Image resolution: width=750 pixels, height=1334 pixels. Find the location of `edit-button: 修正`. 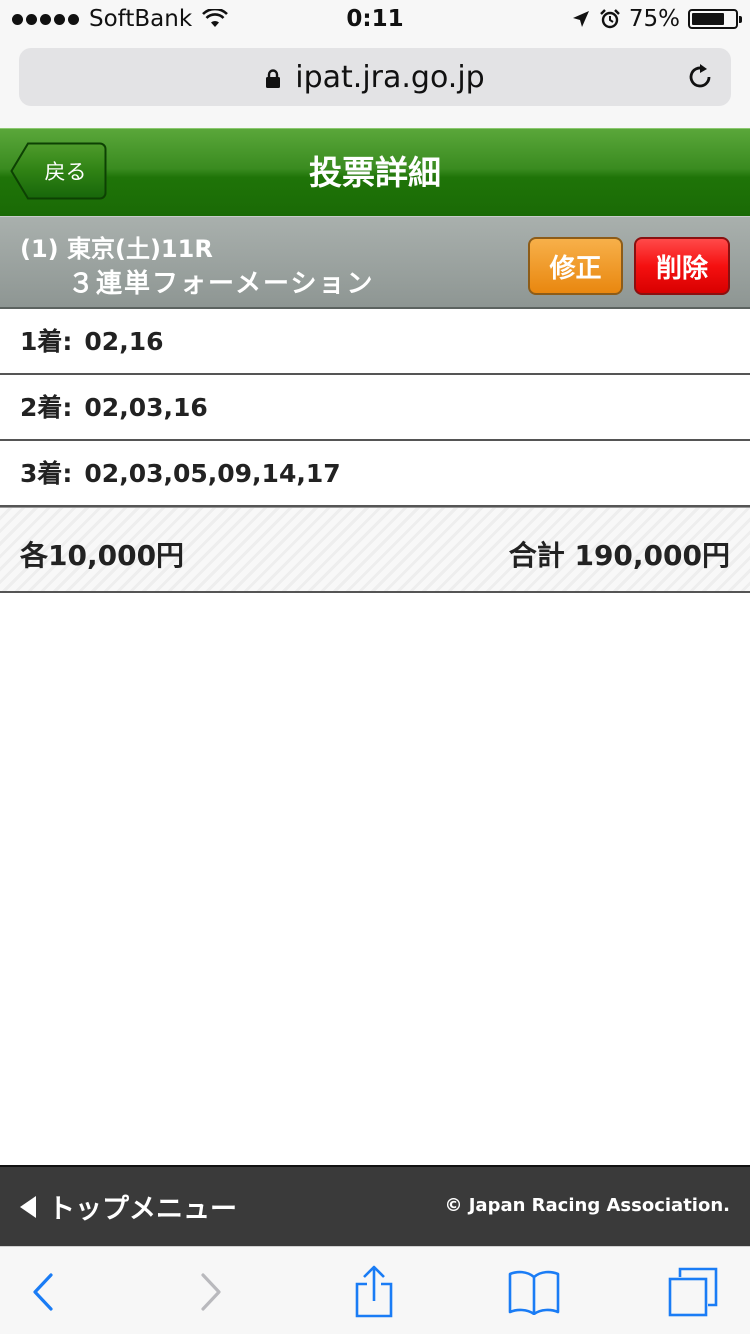

edit-button: 修正 is located at coordinates (575, 266).